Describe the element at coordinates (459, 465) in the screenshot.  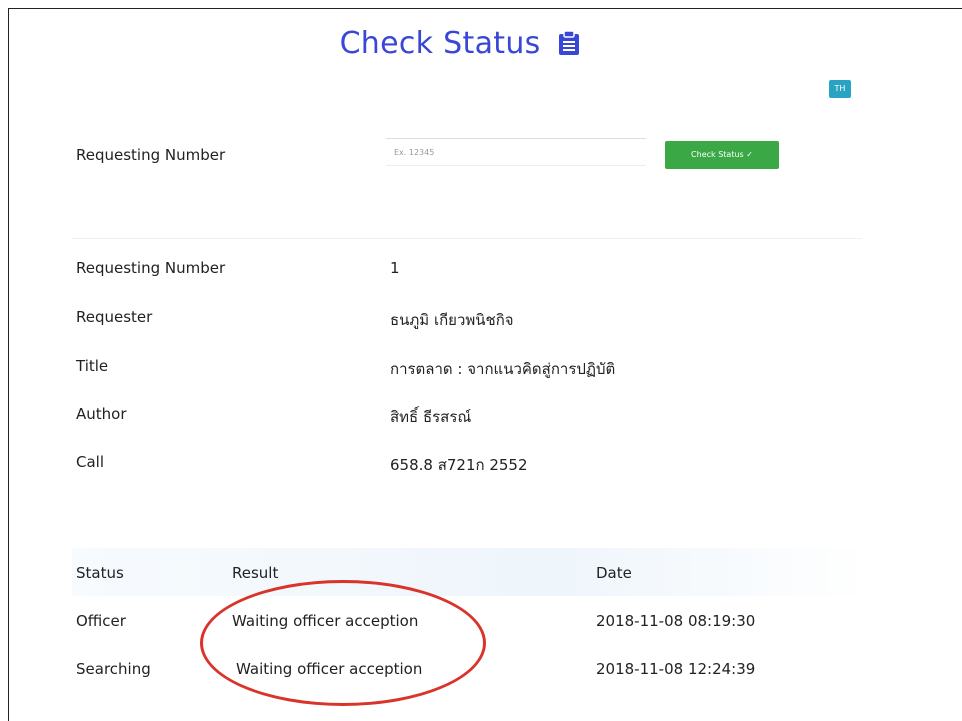
I see `detail-value: 658.8 ส721ก 2552` at that location.